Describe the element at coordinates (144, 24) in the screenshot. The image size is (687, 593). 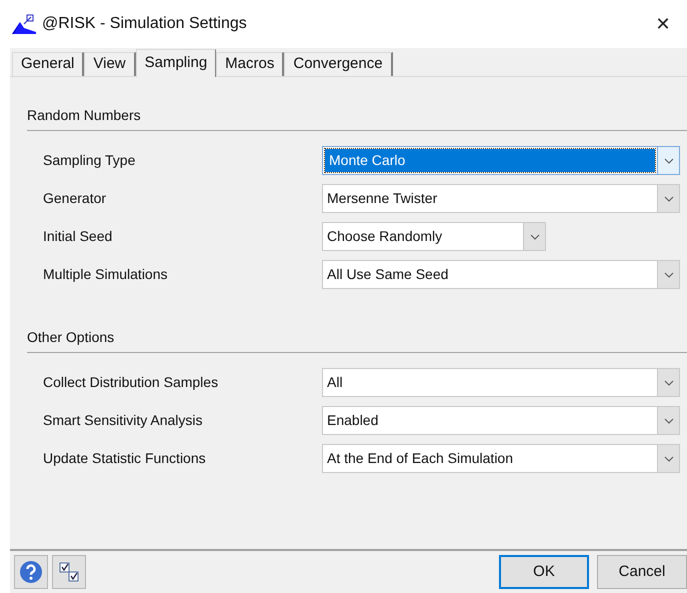
I see `window-title: @RISK - Simulation Settings` at that location.